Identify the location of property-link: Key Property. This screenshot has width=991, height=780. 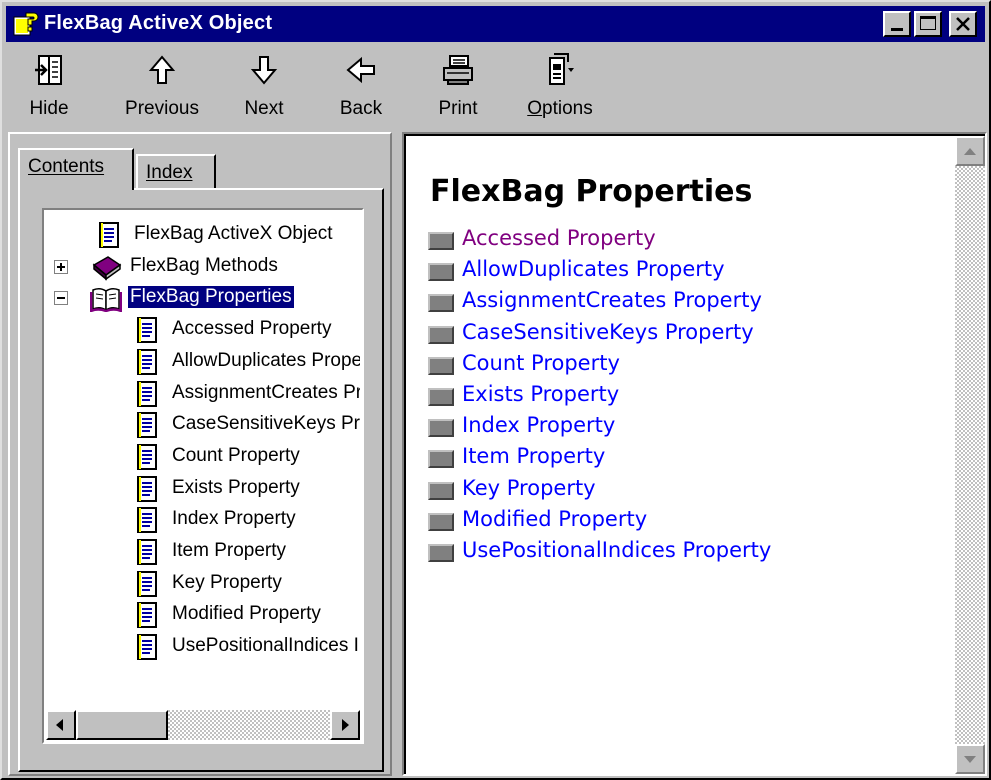
(529, 488).